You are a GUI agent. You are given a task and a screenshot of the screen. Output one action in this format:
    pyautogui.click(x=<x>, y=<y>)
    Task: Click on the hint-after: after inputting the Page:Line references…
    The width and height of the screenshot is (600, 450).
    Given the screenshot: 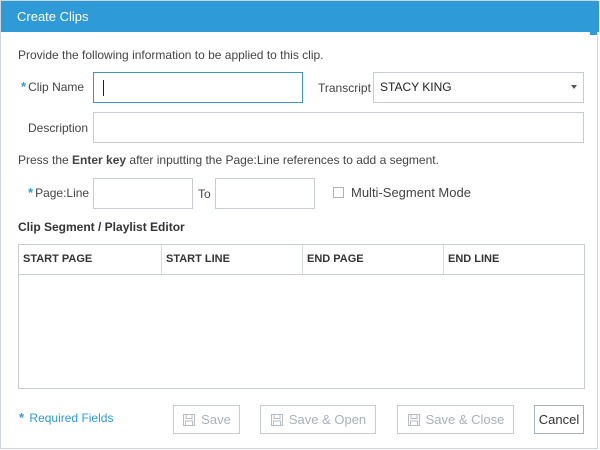 What is the action you would take?
    pyautogui.click(x=282, y=160)
    